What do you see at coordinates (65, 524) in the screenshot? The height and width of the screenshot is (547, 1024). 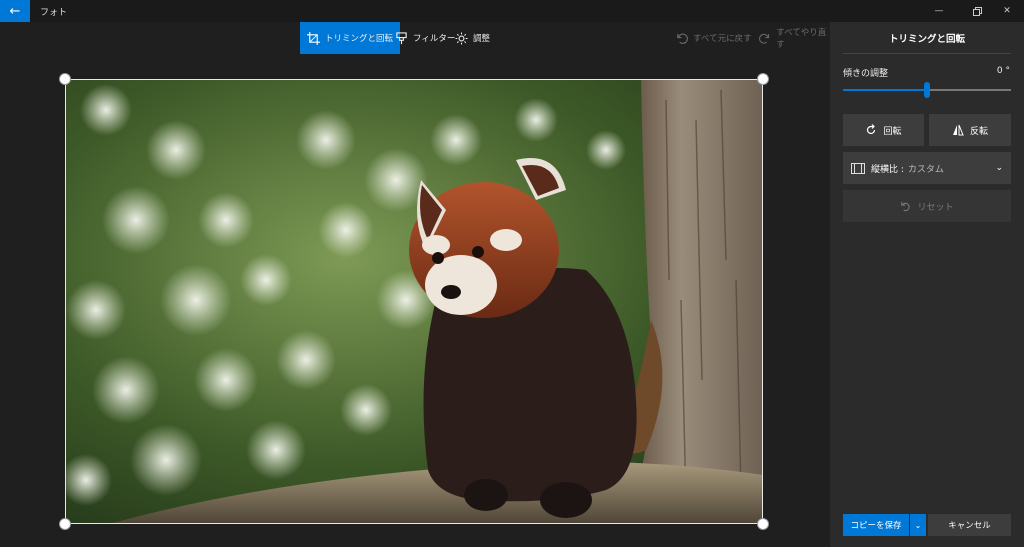 I see `crop-handle-bottom-left` at bounding box center [65, 524].